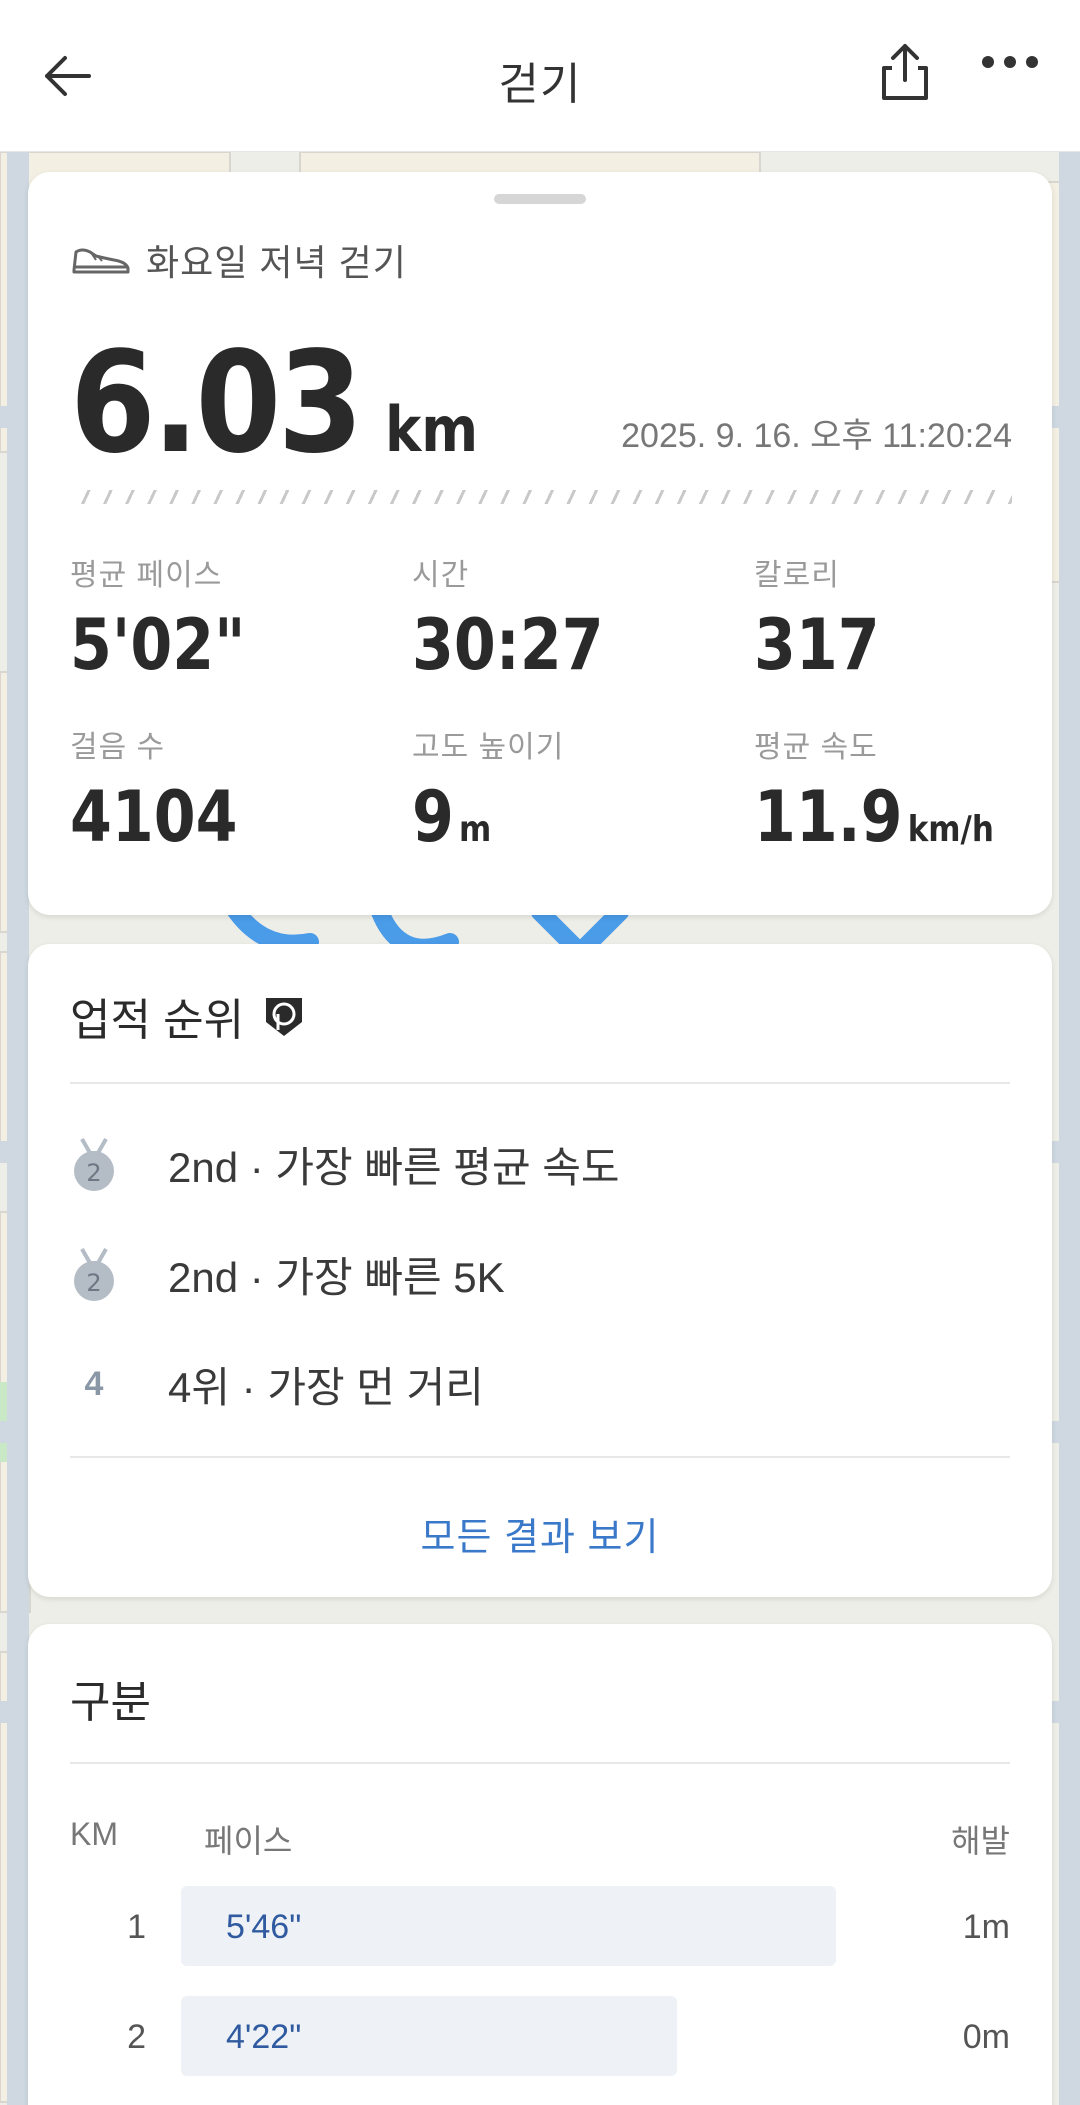 Image resolution: width=1080 pixels, height=2105 pixels. I want to click on achievement-item: 2 2nd · 가장 빠른 5K, so click(287, 1274).